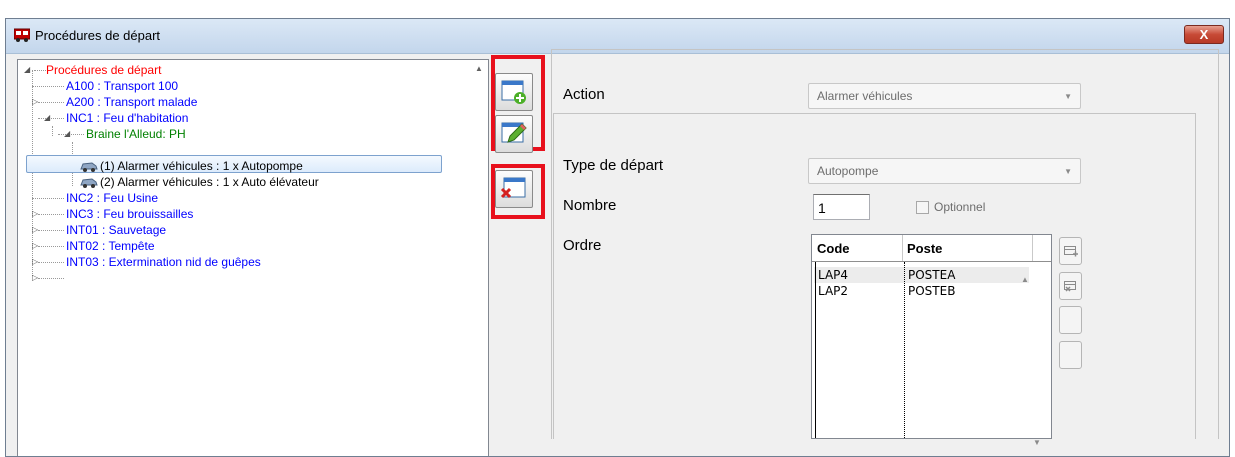  What do you see at coordinates (98, 35) in the screenshot?
I see `window-title: Procédures de départ` at bounding box center [98, 35].